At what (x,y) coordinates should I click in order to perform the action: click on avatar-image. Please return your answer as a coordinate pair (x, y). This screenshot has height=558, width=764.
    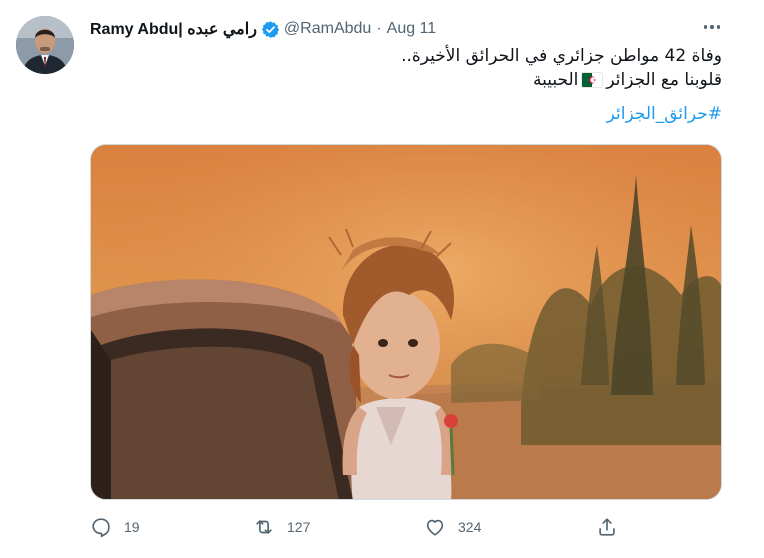
    Looking at the image, I should click on (45, 45).